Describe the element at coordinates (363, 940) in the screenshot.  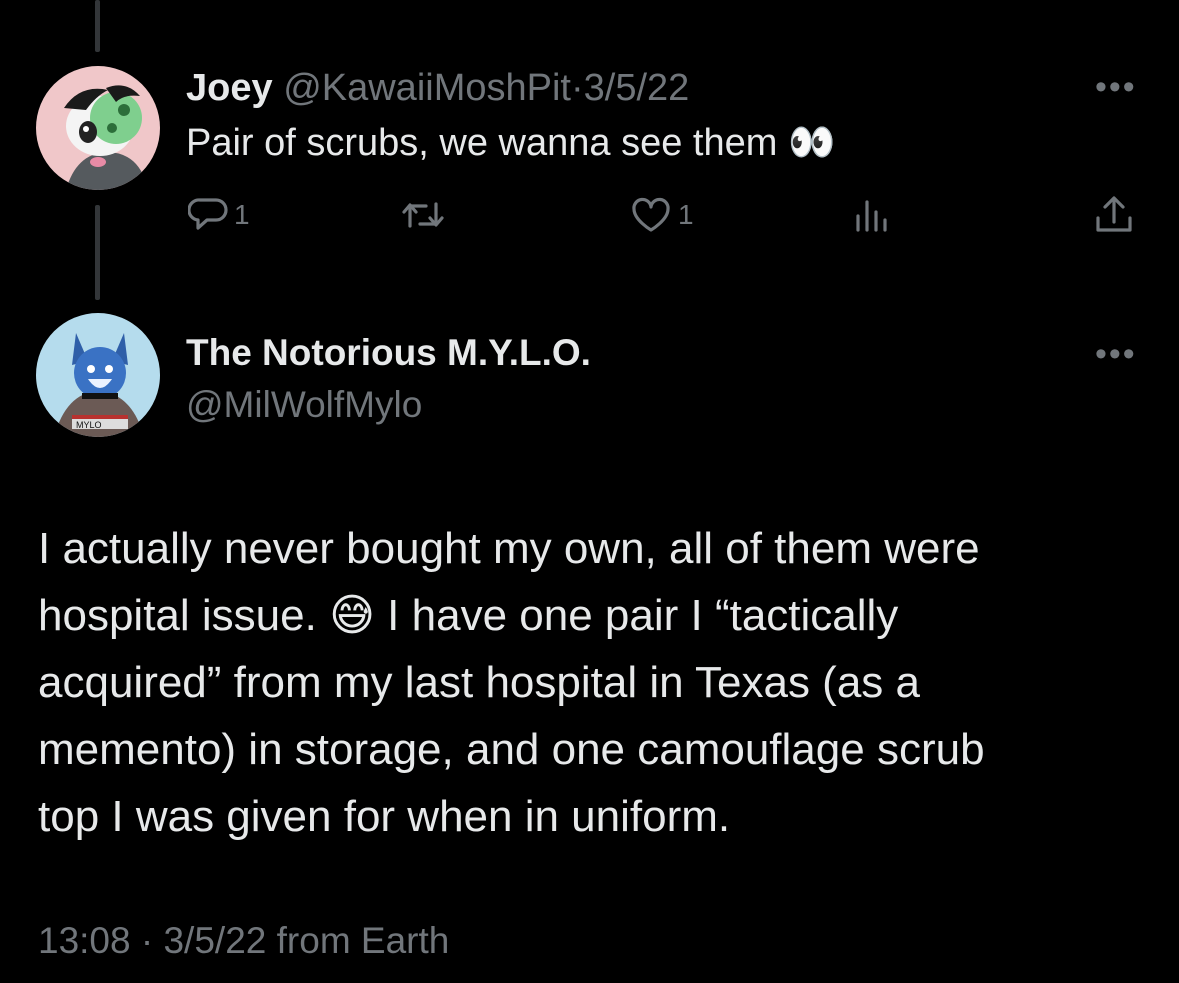
I see `tweet-source: from Earth` at that location.